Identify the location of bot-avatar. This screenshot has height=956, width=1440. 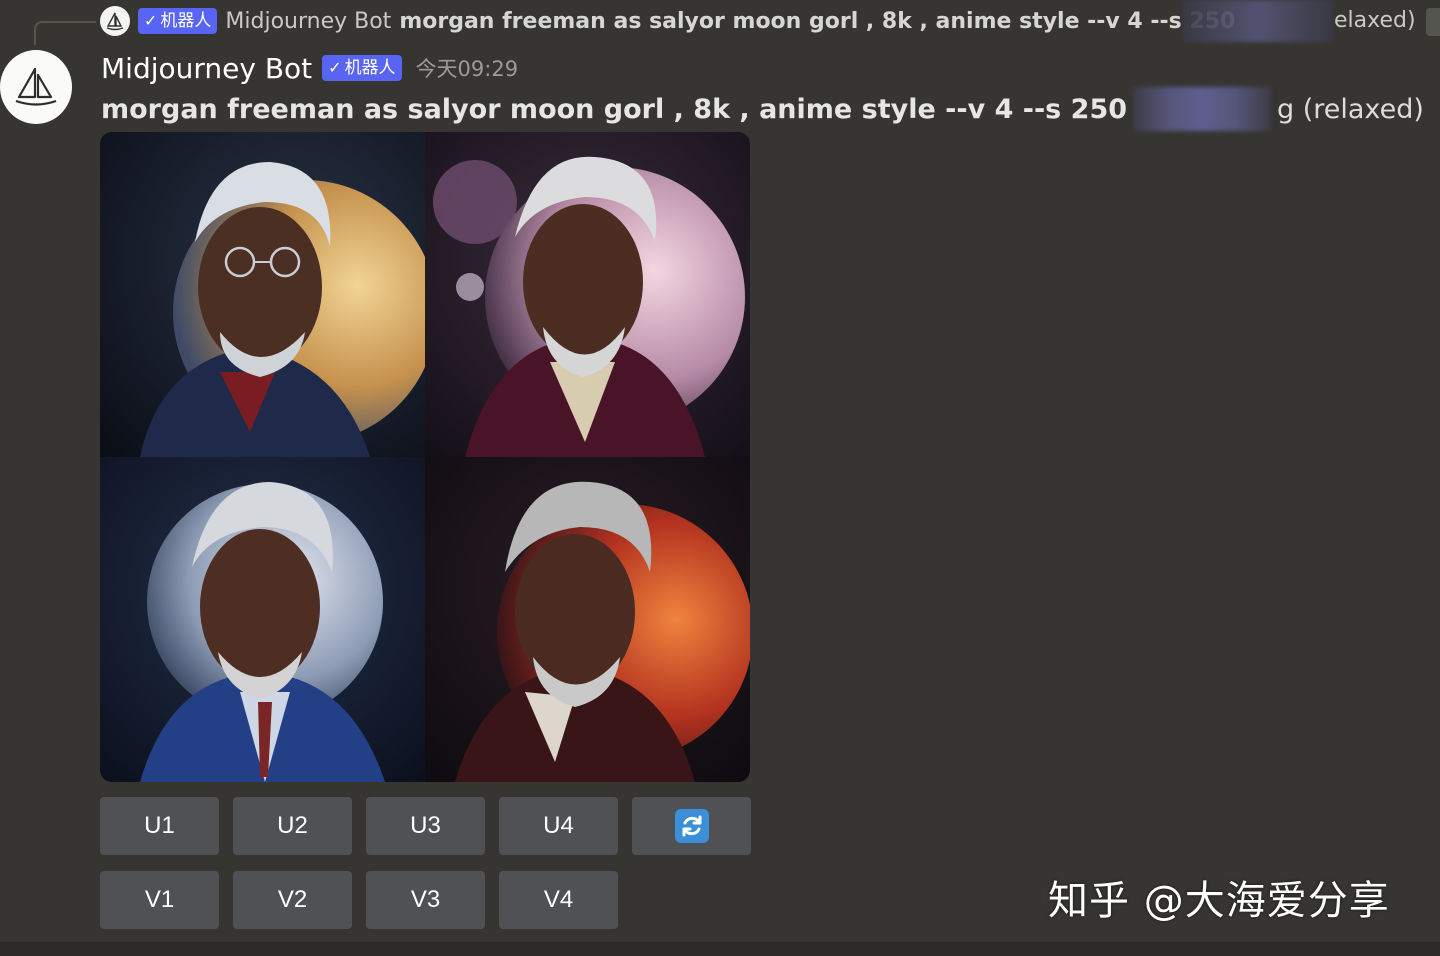
(36, 87).